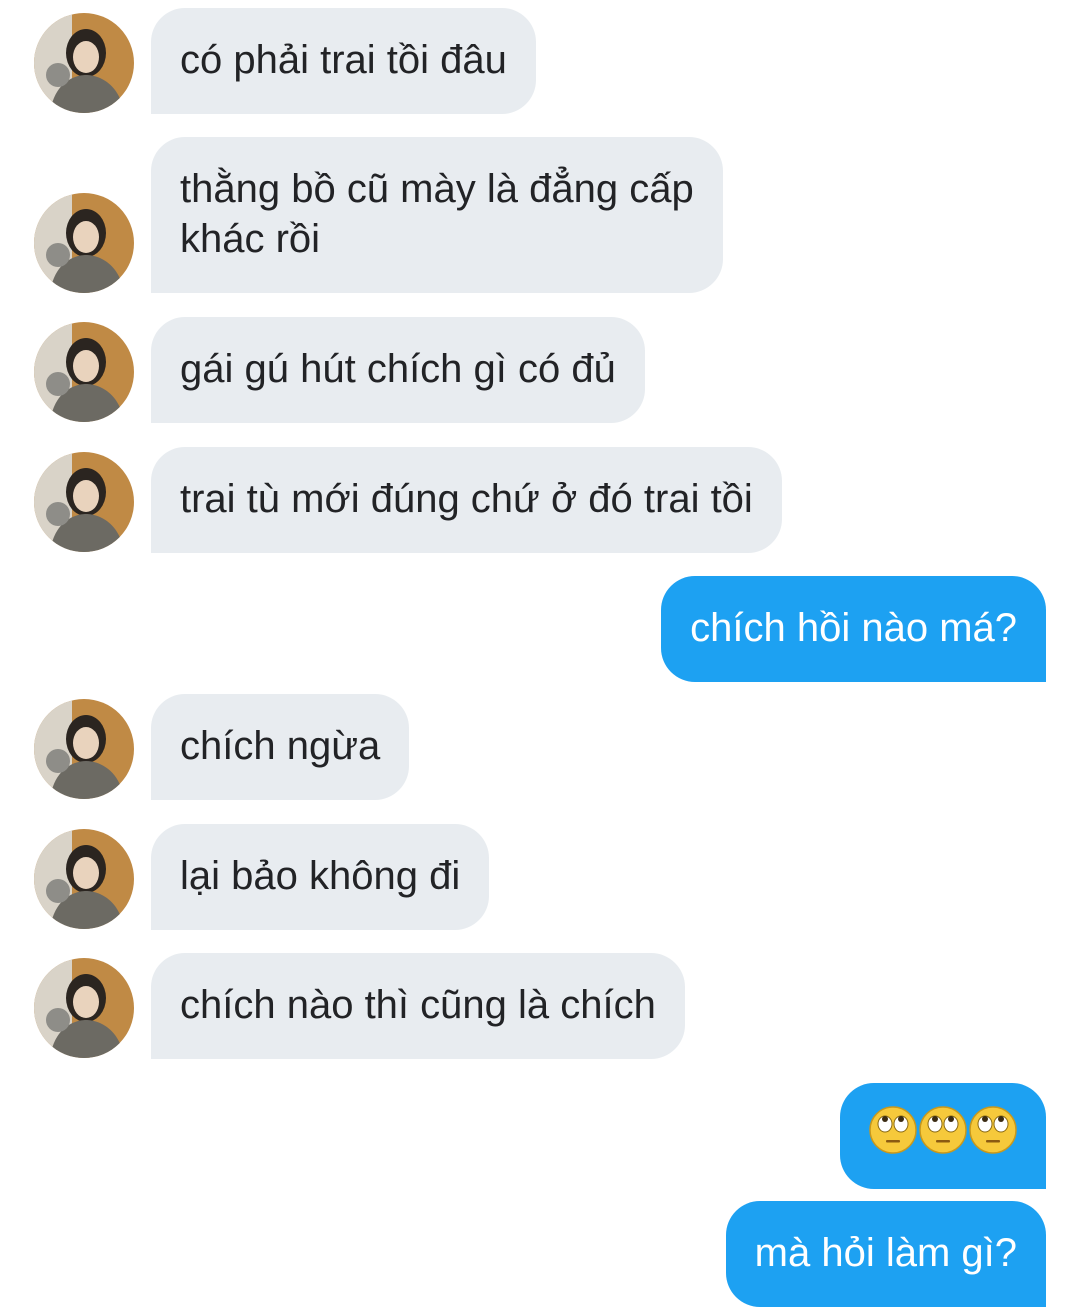 The height and width of the screenshot is (1315, 1080). I want to click on incoming-message: lại bảo không đi, so click(320, 877).